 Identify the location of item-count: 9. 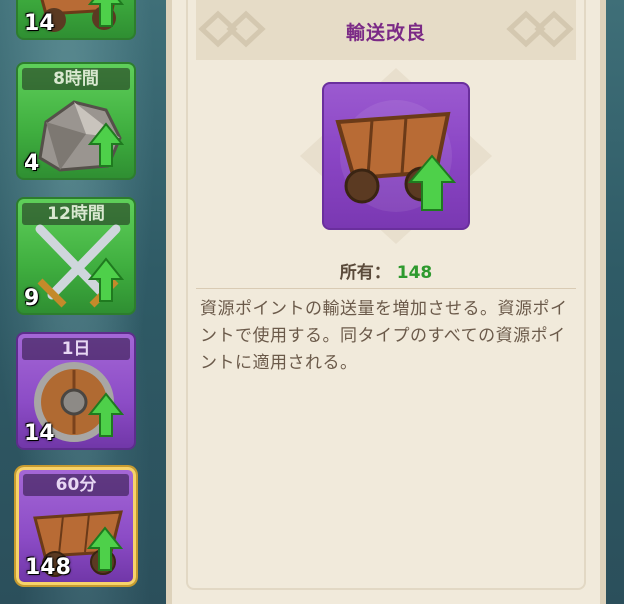
(32, 298).